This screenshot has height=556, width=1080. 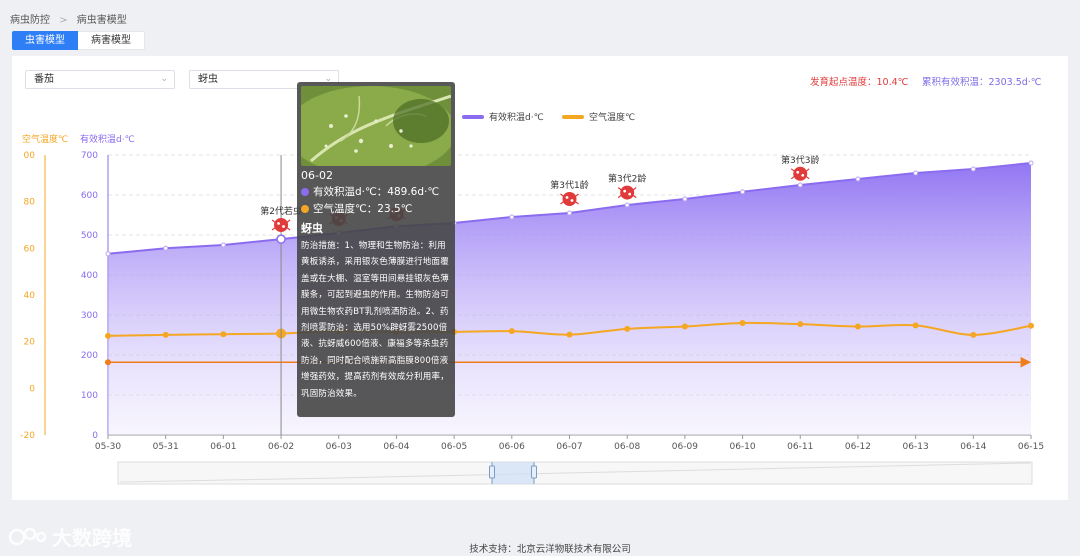 I want to click on tab-pest-model: 虫害模型, so click(x=45, y=40).